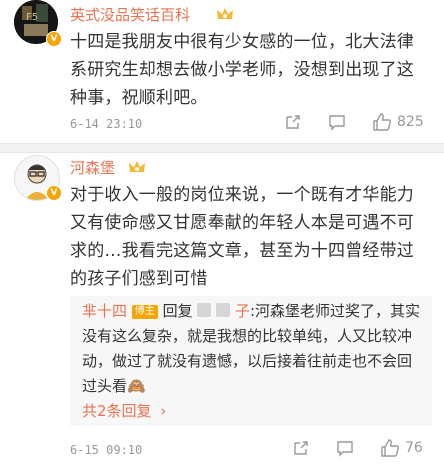 The height and width of the screenshot is (473, 444). I want to click on comment-divider, so click(222, 148).